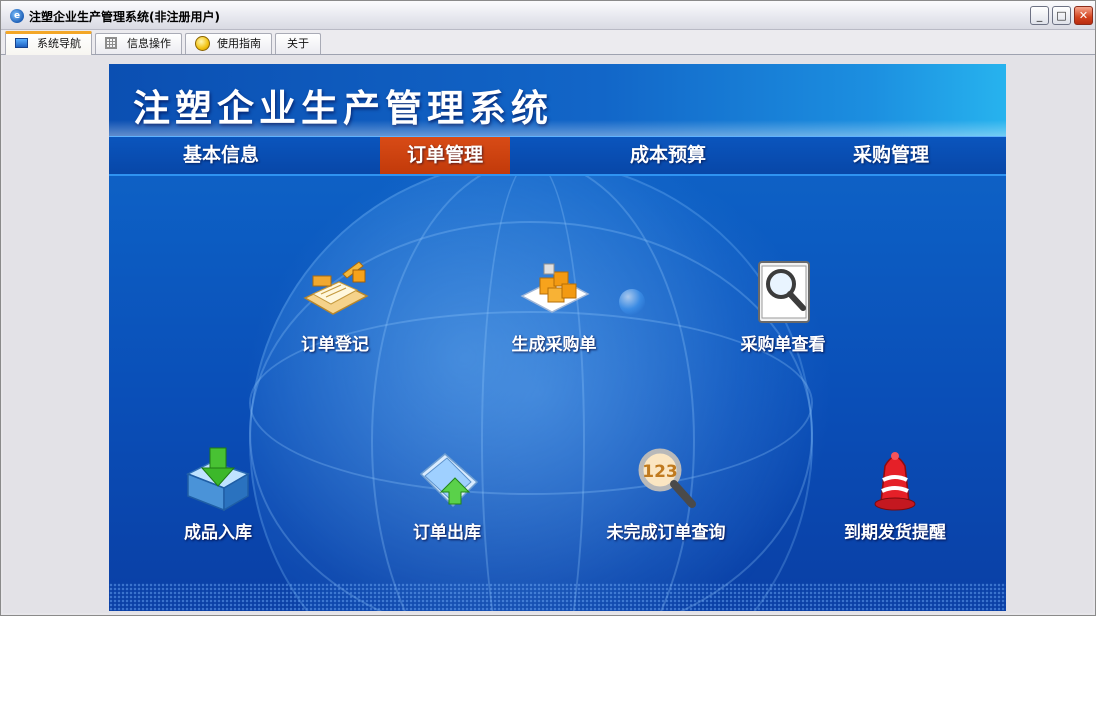  Describe the element at coordinates (660, 472) in the screenshot. I see `svg-text: 123` at that location.